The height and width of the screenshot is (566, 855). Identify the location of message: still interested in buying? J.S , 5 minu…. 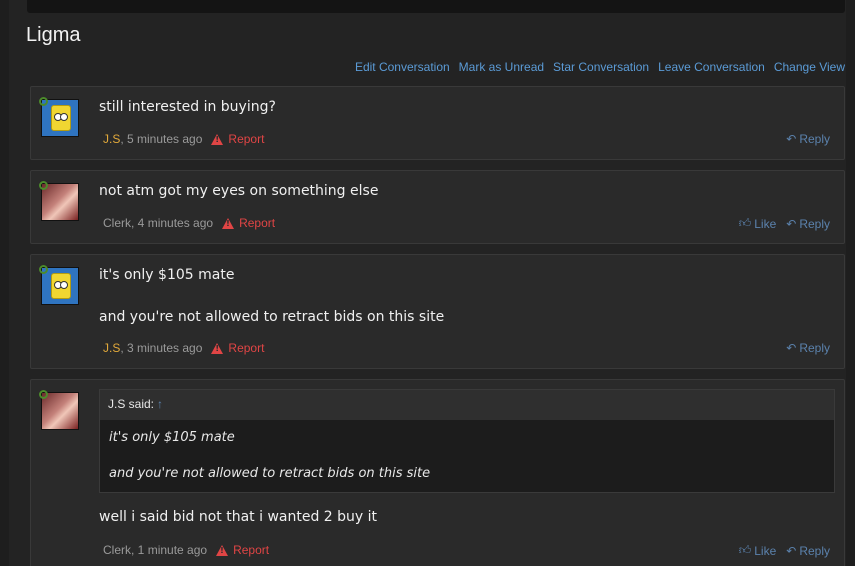
(437, 123).